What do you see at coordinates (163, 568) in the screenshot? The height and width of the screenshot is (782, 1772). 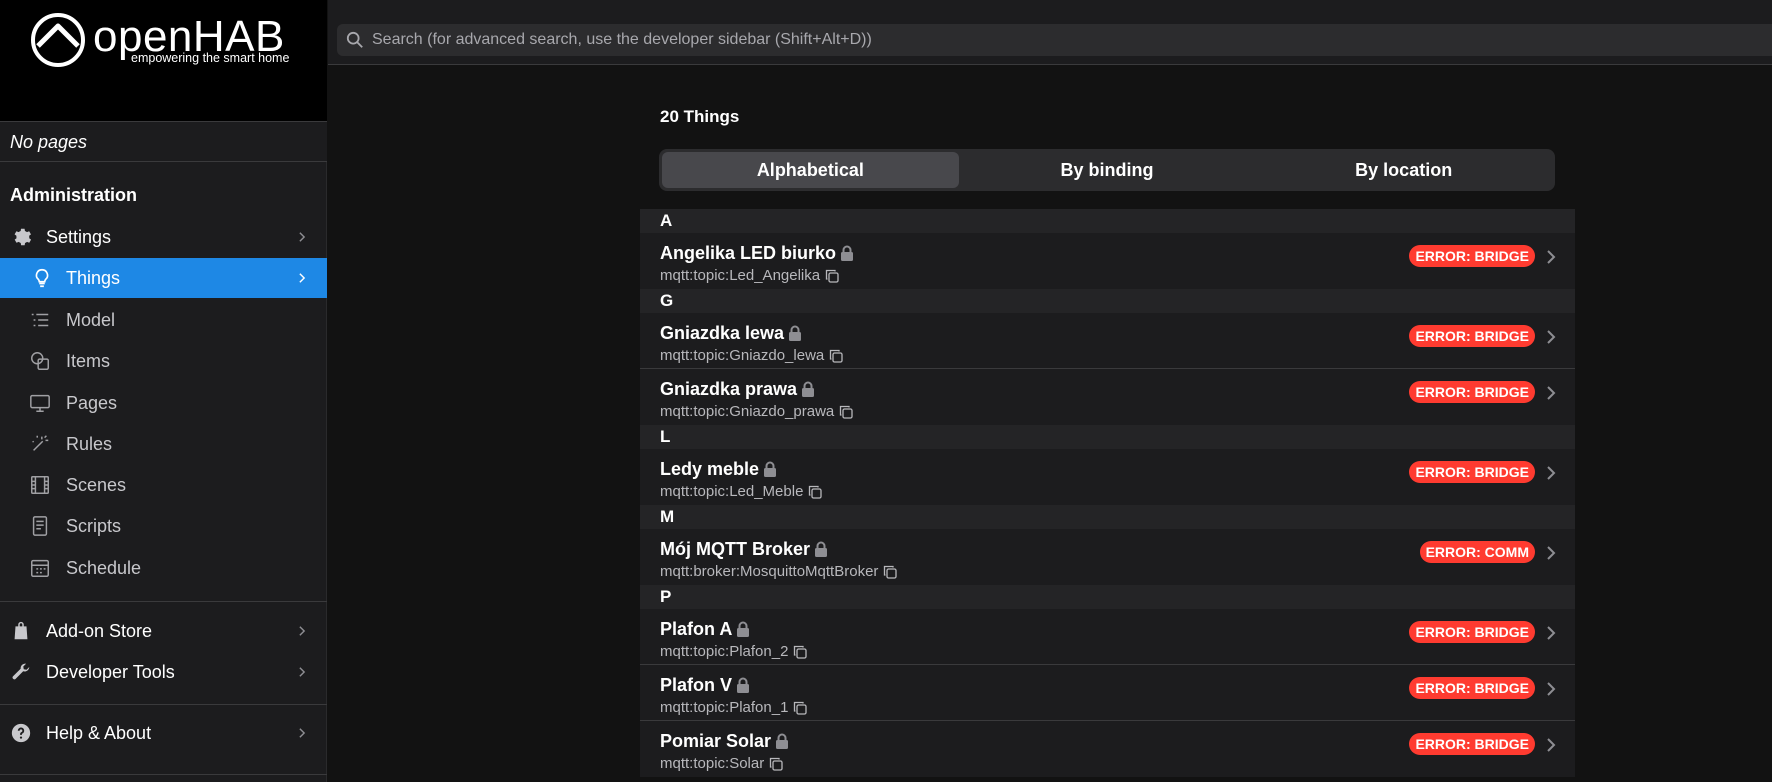 I see `sidebar-item-schedule: Schedule` at bounding box center [163, 568].